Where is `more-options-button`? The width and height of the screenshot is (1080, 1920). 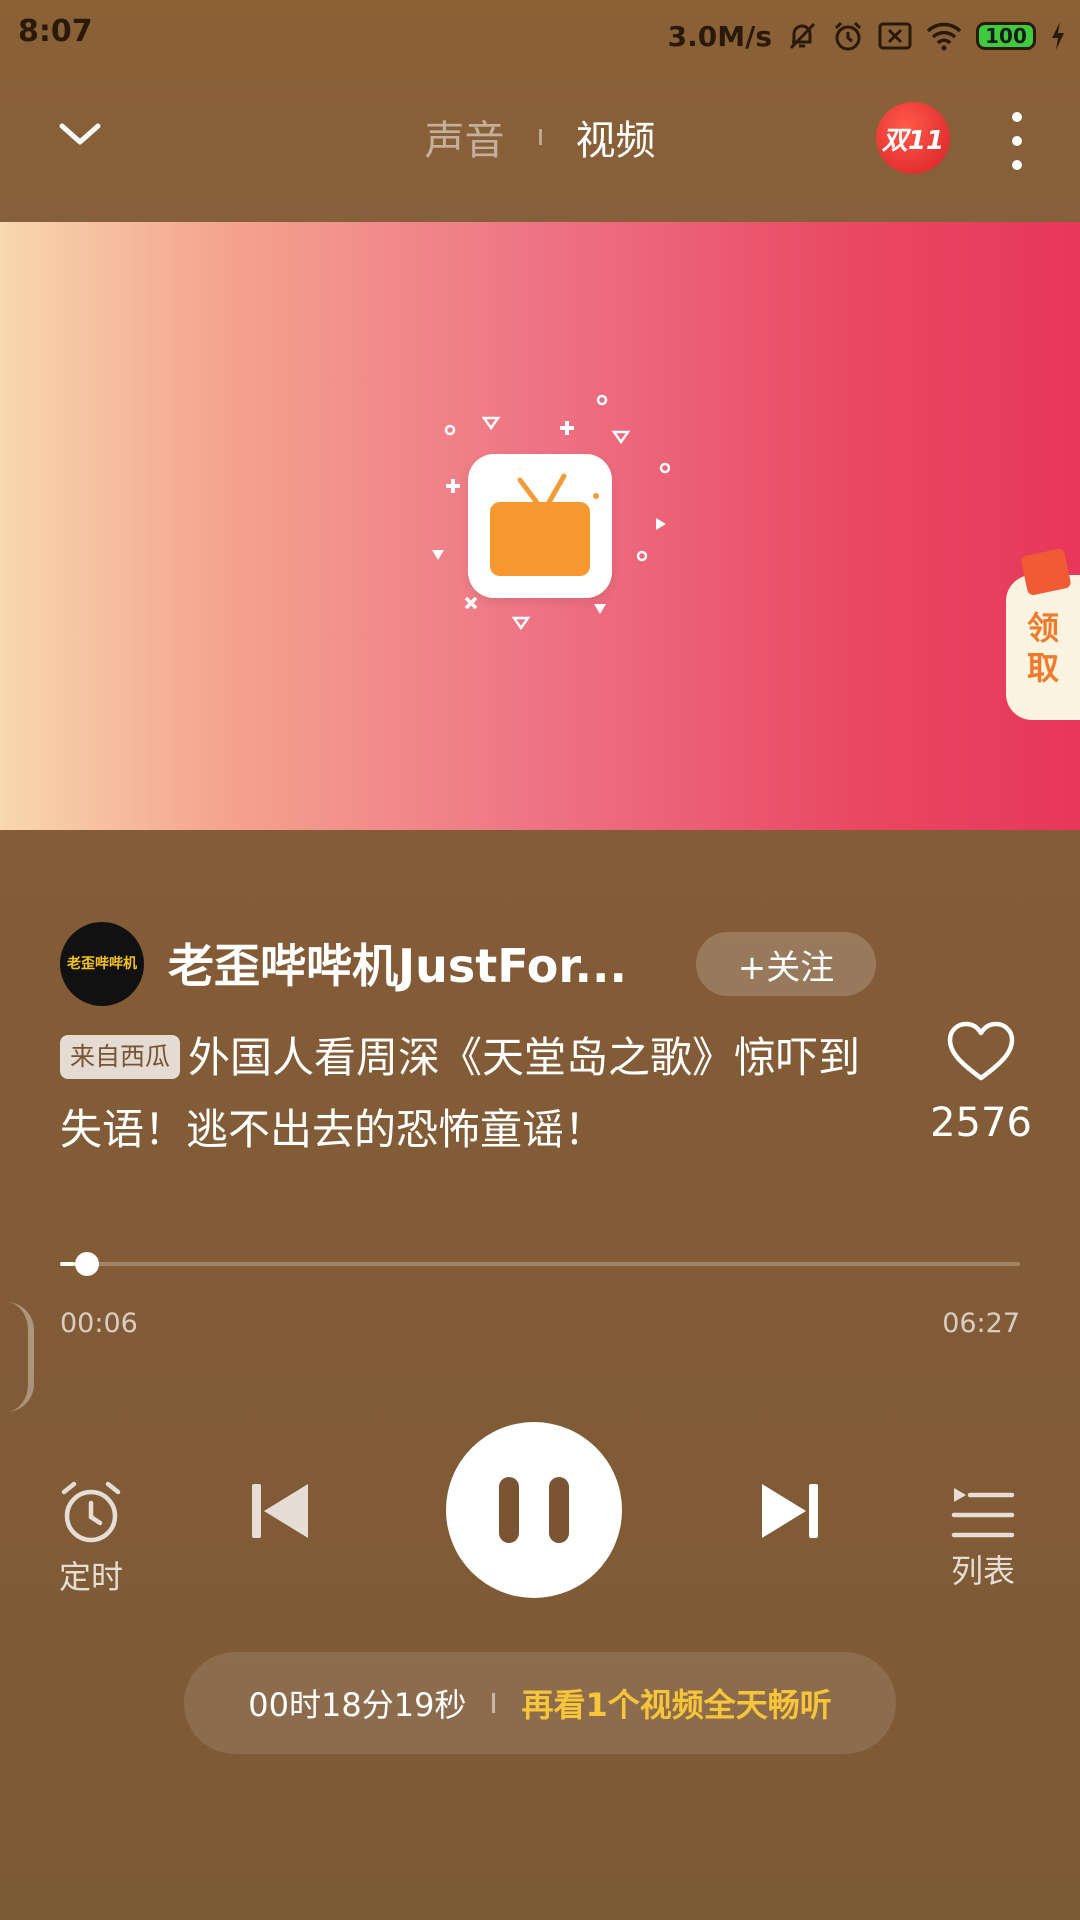
more-options-button is located at coordinates (1017, 141).